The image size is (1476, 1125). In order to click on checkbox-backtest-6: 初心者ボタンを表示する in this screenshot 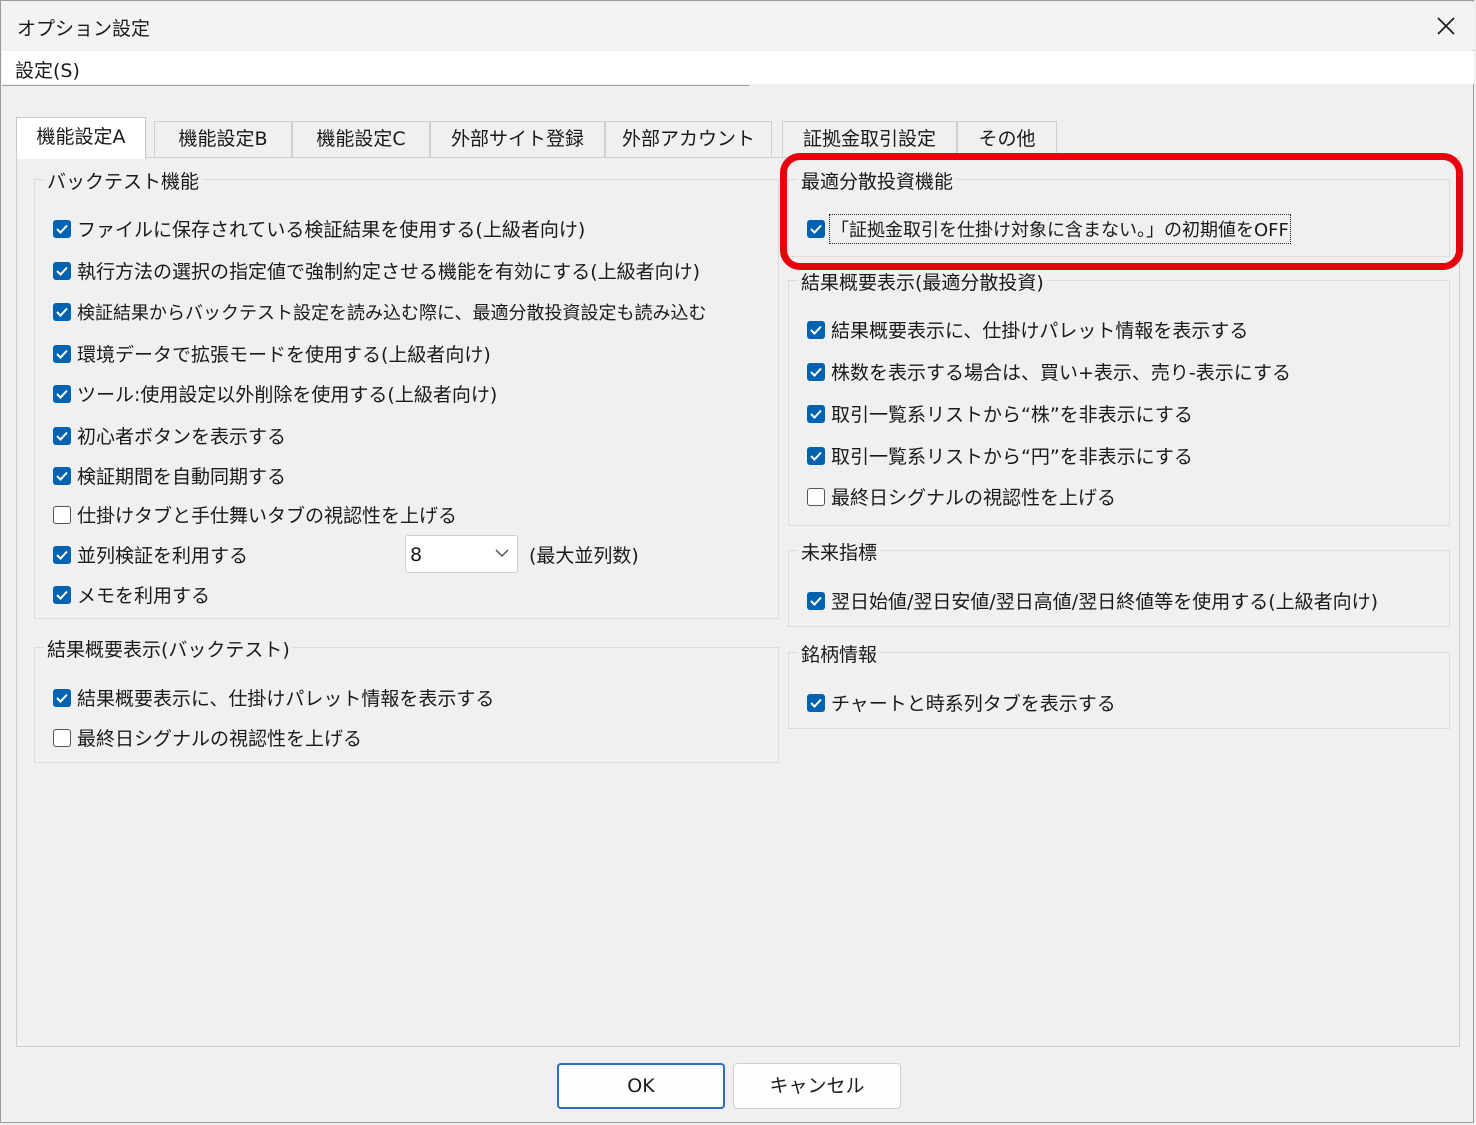, I will do `click(169, 435)`.